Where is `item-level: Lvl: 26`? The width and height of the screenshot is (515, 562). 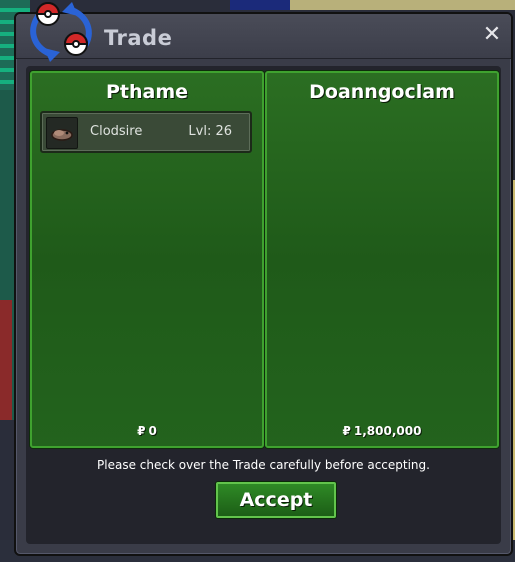
item-level: Lvl: 26 is located at coordinates (210, 131).